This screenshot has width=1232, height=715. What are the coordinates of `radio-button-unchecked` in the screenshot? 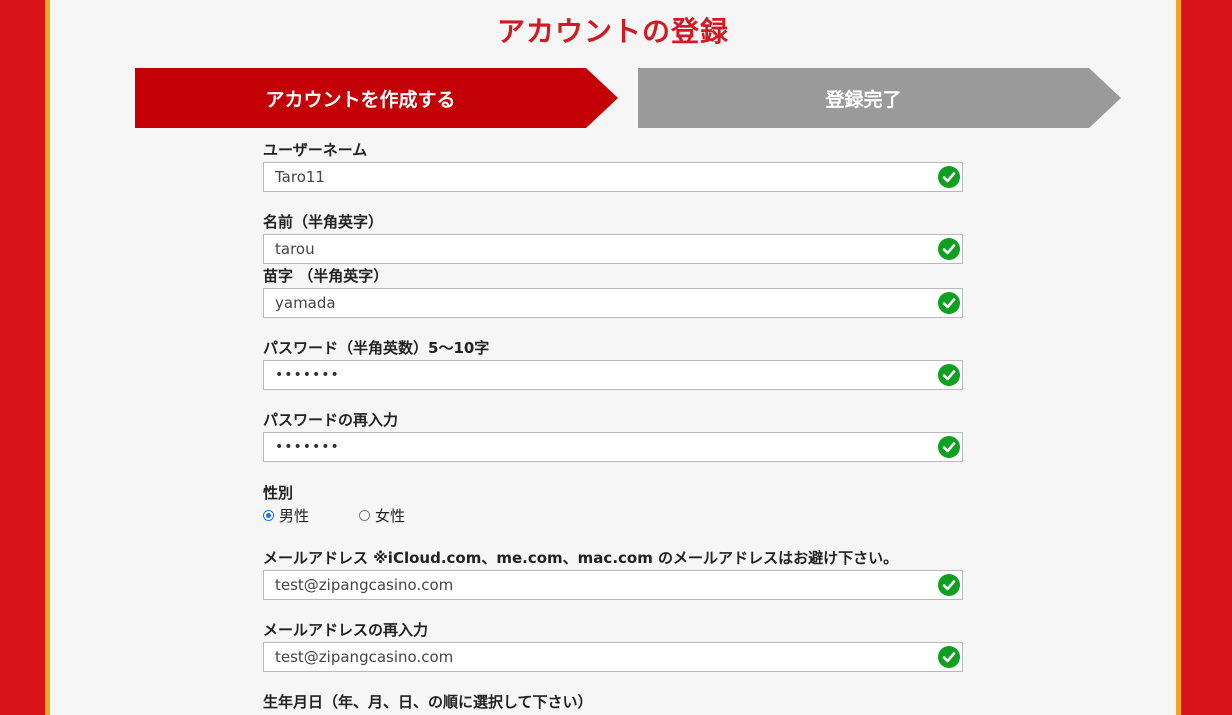 It's located at (365, 515).